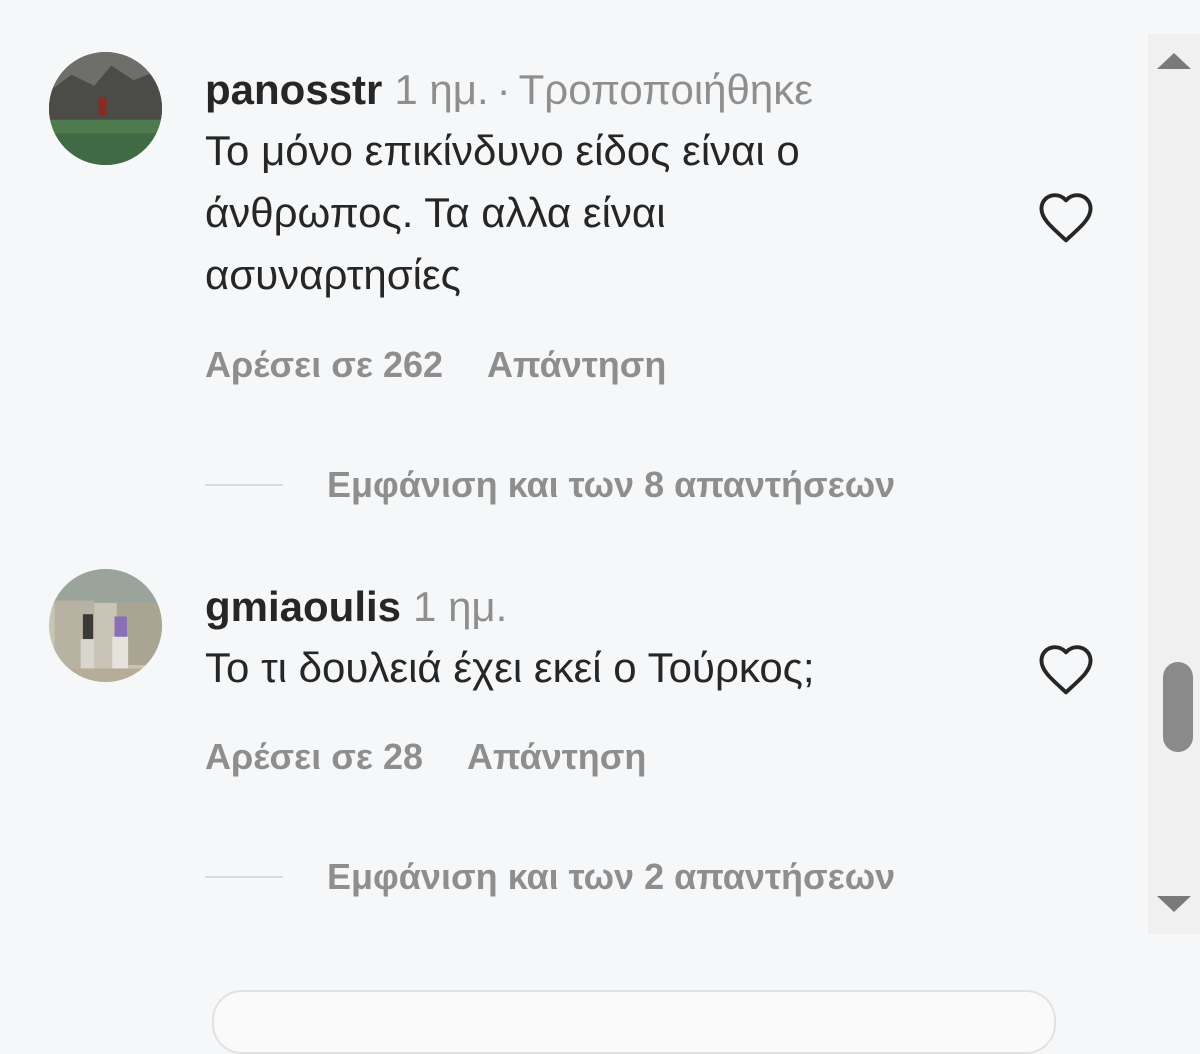  I want to click on comment-username: gmiaoulis, so click(303, 606).